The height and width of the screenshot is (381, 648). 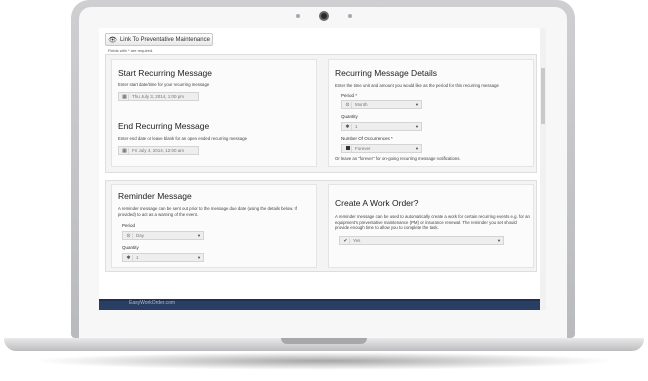 What do you see at coordinates (158, 150) in the screenshot?
I see `end-date-input: ▦ Fri July 4, 2014, 12:00 am` at bounding box center [158, 150].